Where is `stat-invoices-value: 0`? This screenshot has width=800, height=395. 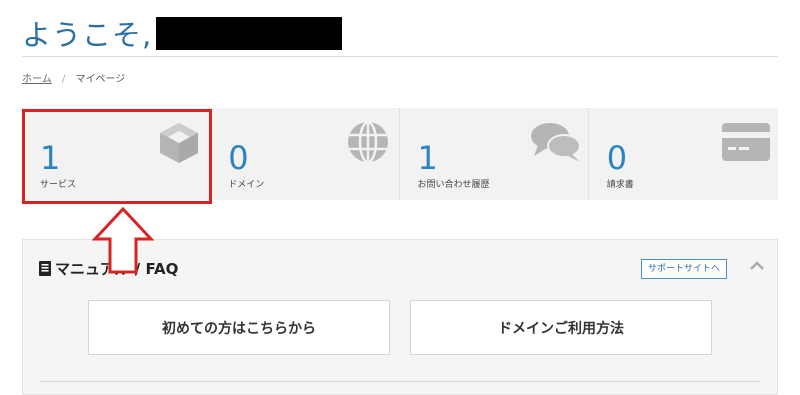
stat-invoices-value: 0 is located at coordinates (617, 158).